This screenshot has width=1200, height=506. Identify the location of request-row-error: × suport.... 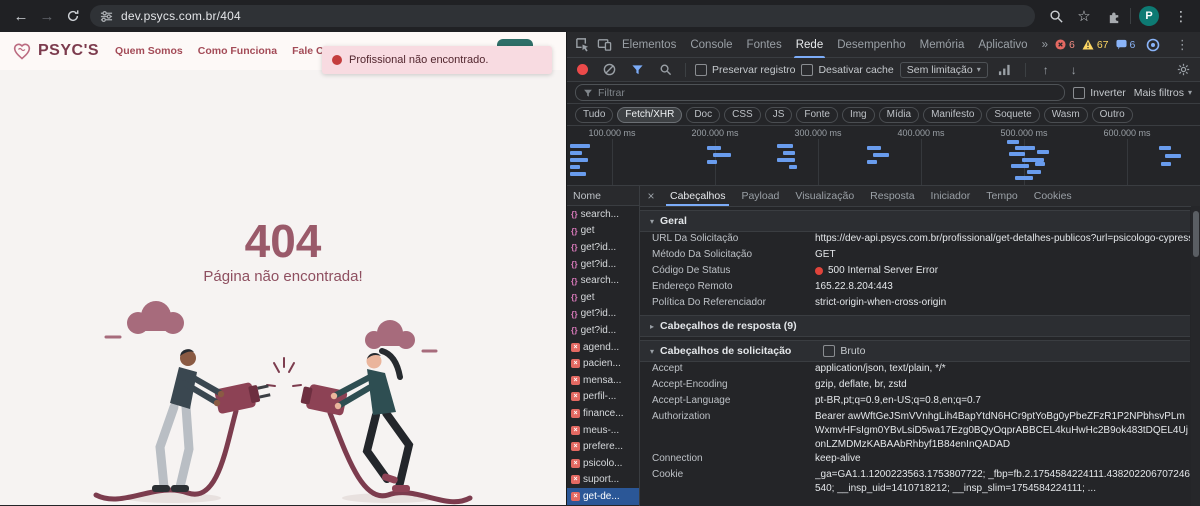
(603, 480).